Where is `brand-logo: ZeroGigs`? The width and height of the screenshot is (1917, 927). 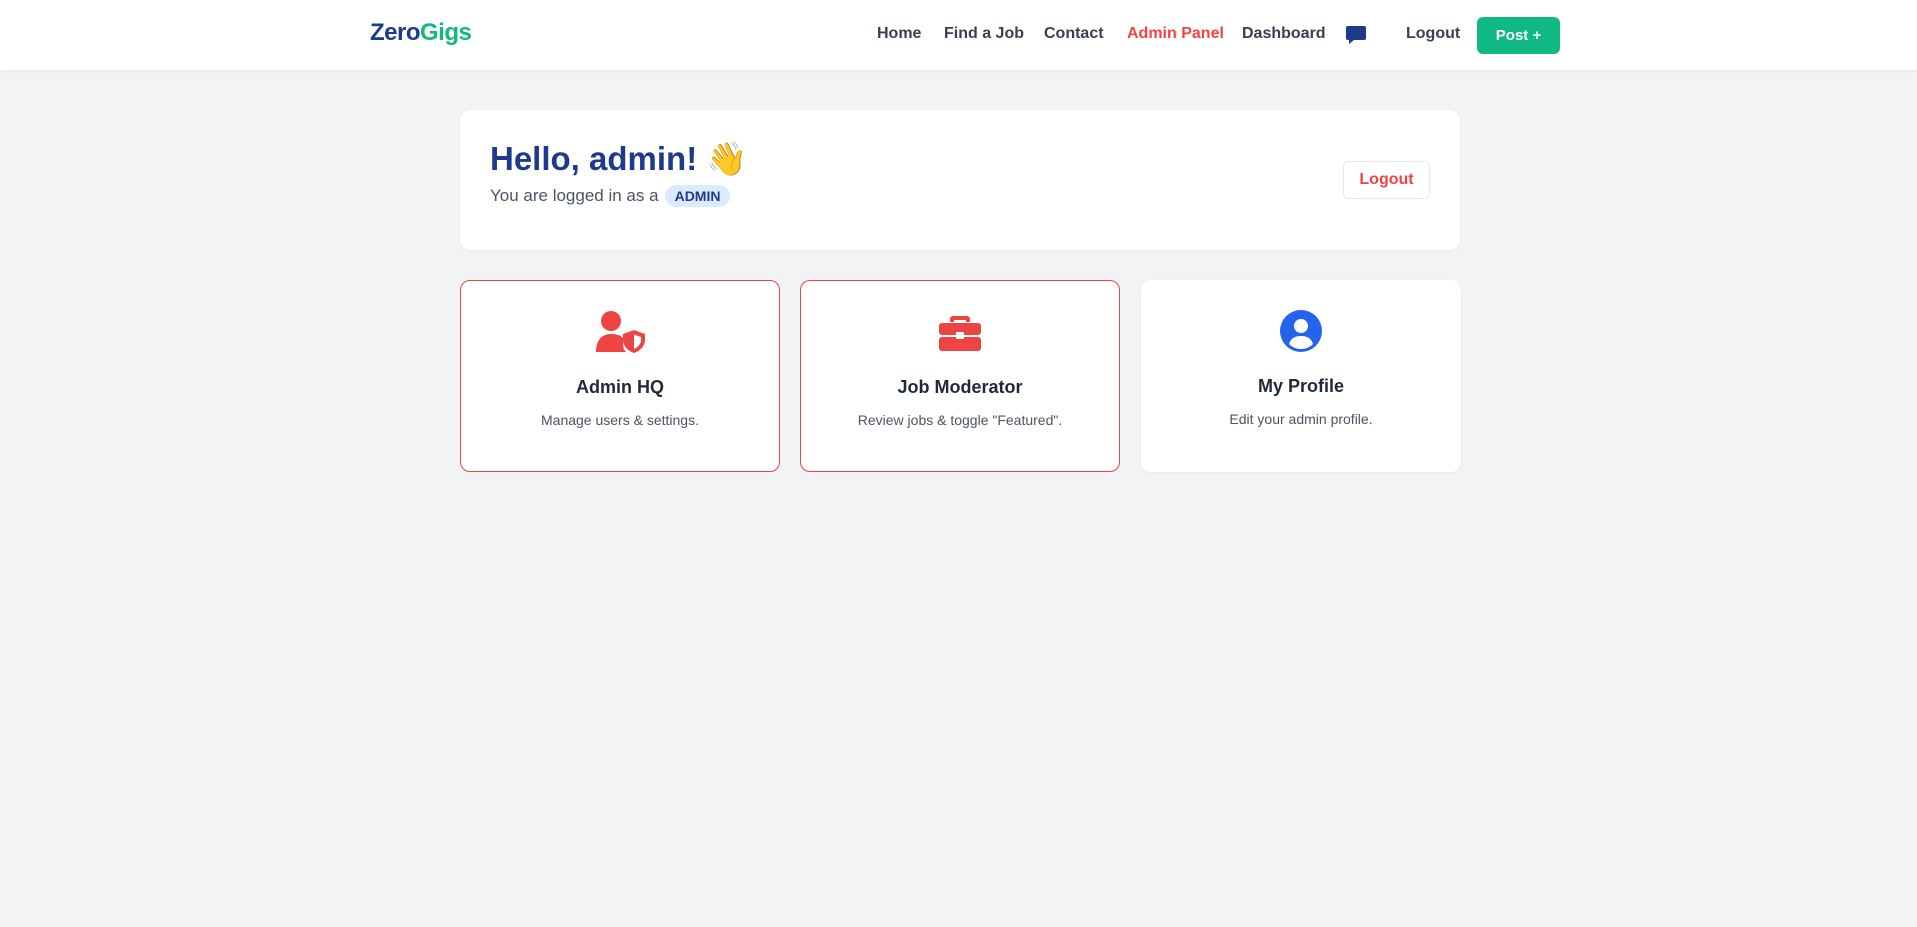
brand-logo: ZeroGigs is located at coordinates (421, 33).